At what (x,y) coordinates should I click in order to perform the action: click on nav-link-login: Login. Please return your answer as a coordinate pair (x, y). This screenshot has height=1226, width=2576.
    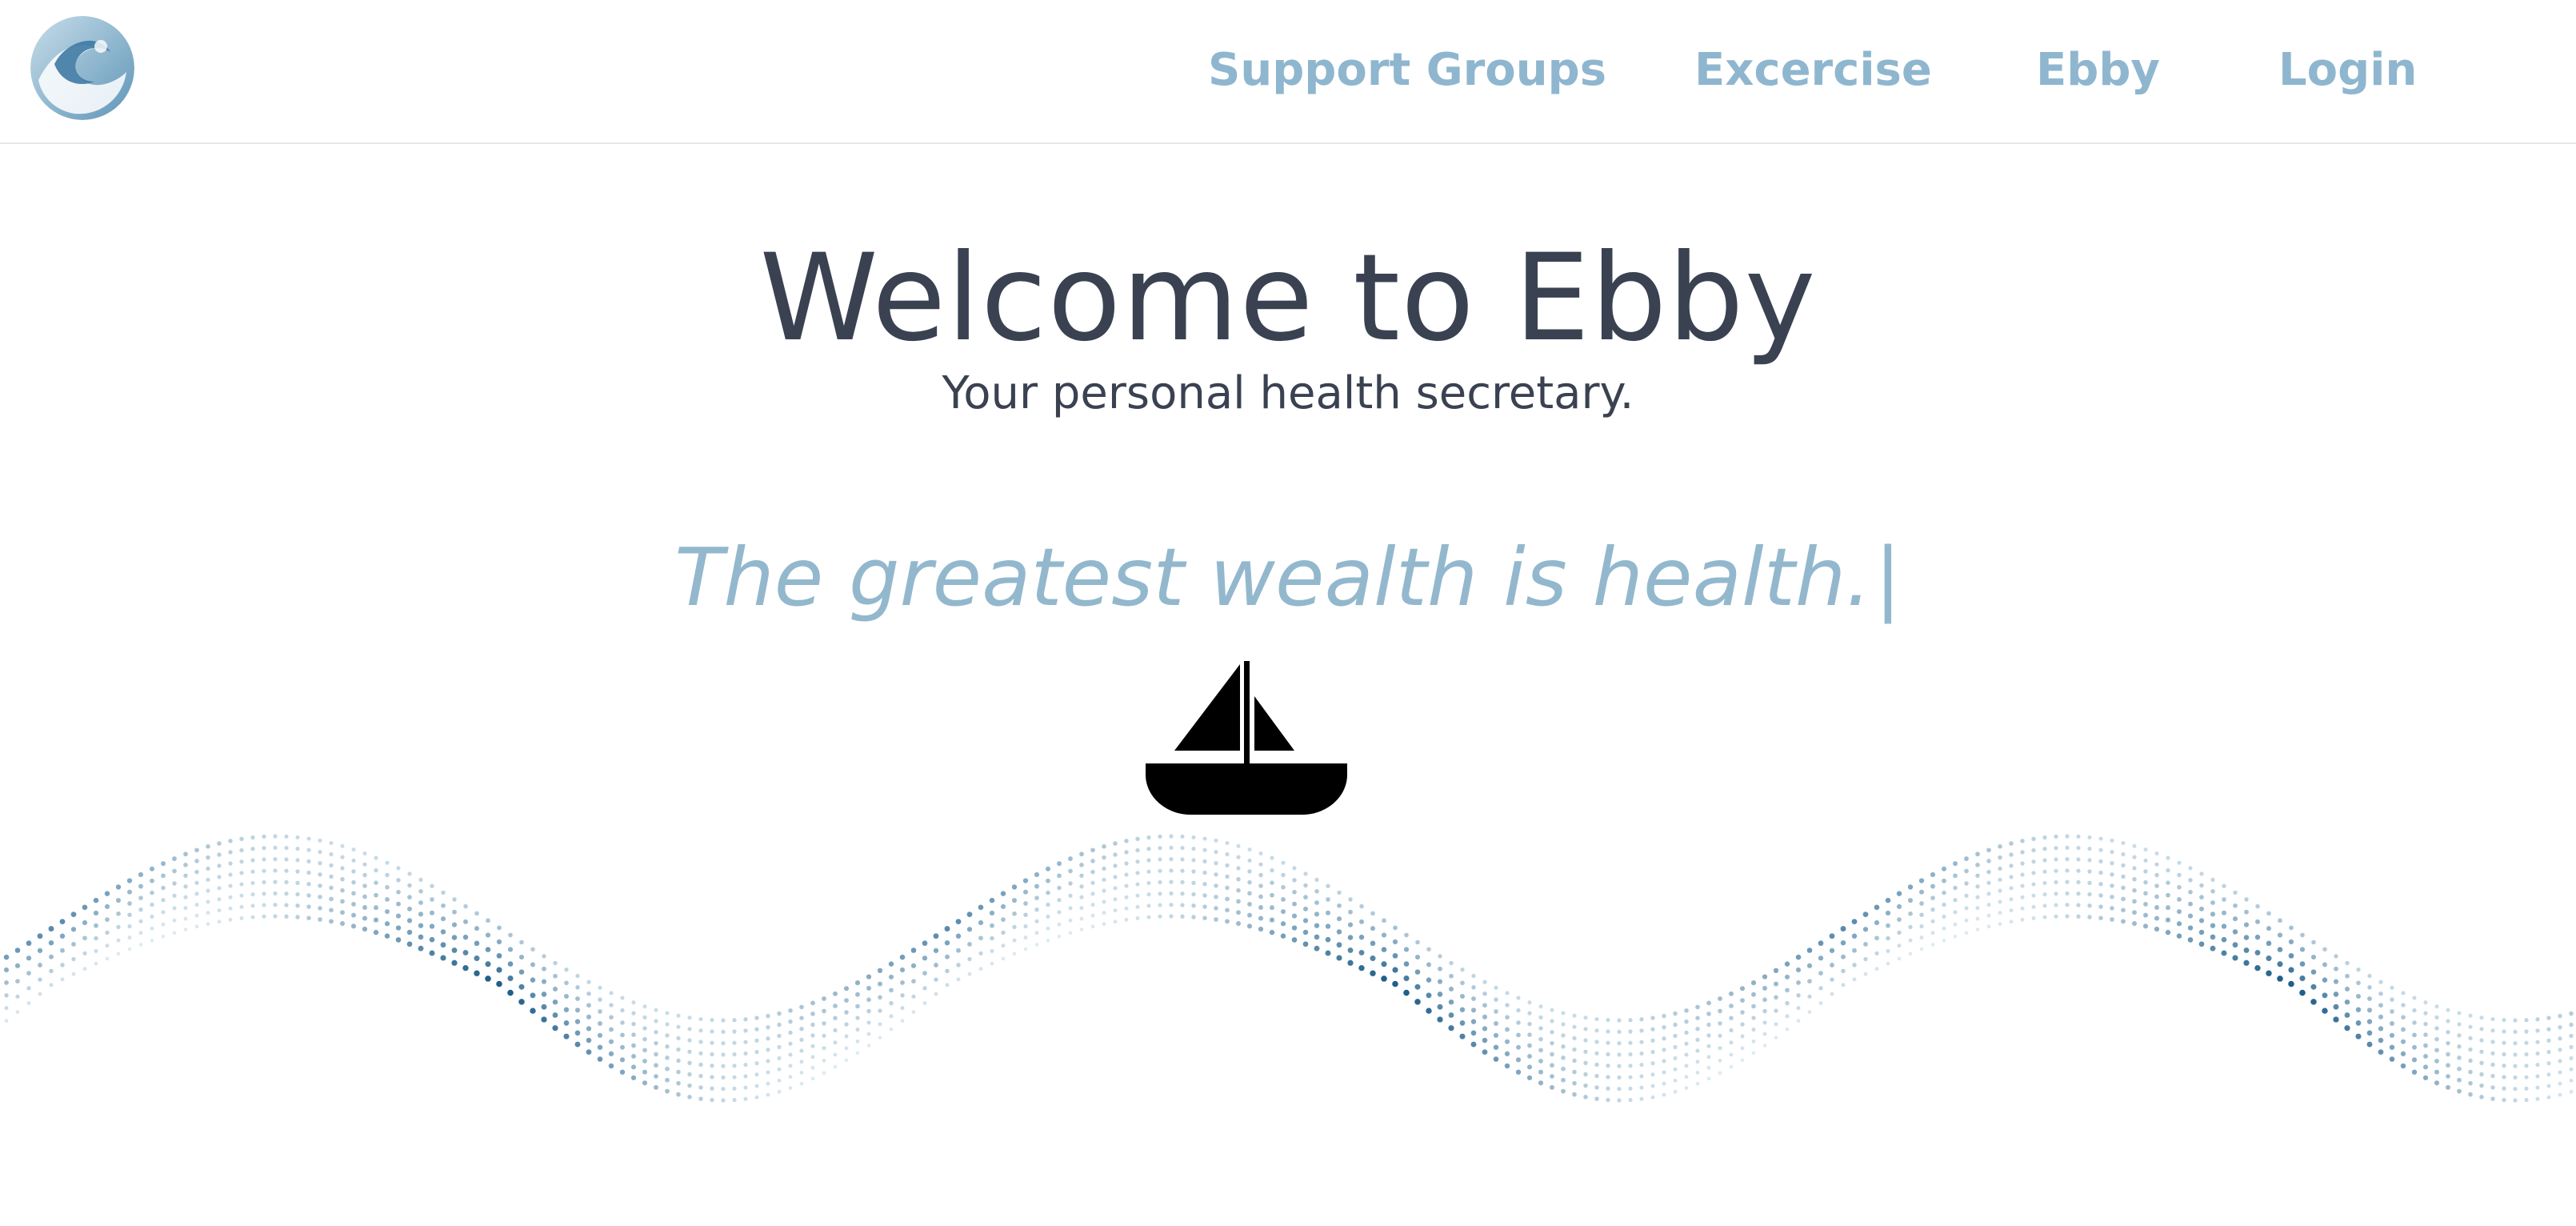
    Looking at the image, I should click on (2347, 70).